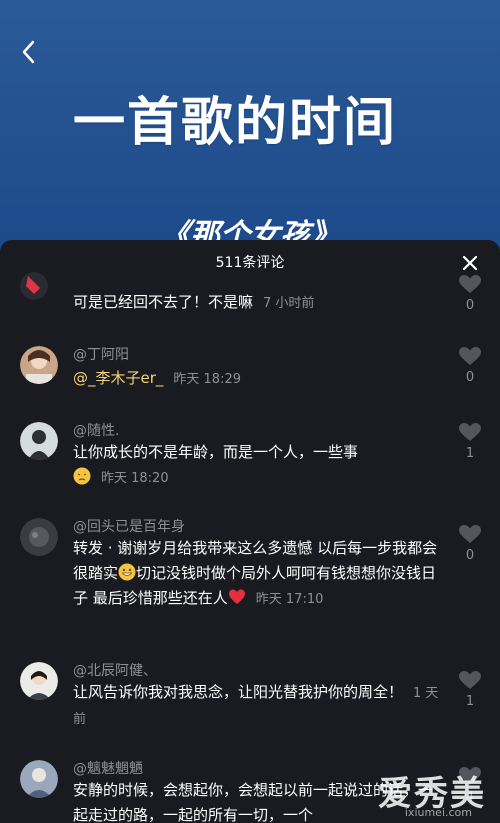  What do you see at coordinates (258, 303) in the screenshot?
I see `comment-text: 可是已经回不去了！不是嘛 7 小时前` at bounding box center [258, 303].